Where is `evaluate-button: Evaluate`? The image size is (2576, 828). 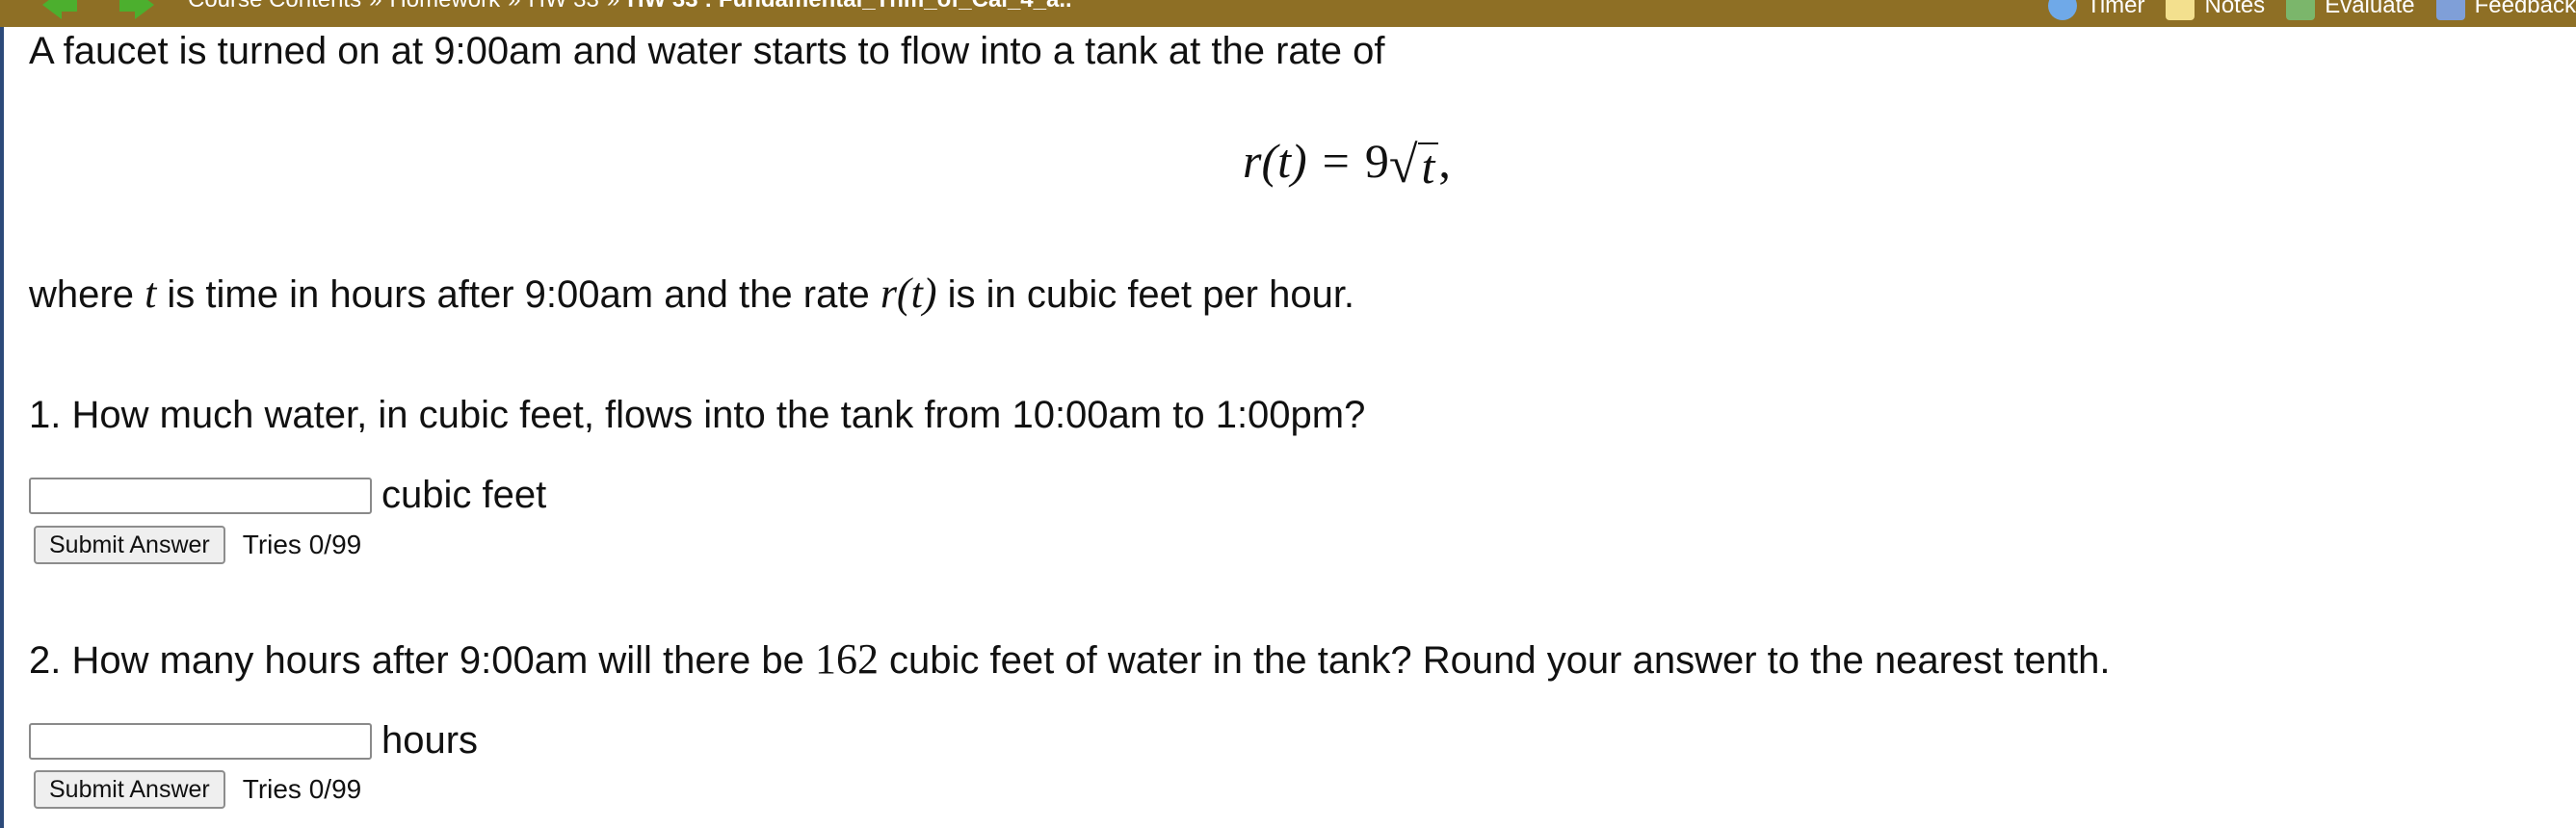 evaluate-button: Evaluate is located at coordinates (2350, 10).